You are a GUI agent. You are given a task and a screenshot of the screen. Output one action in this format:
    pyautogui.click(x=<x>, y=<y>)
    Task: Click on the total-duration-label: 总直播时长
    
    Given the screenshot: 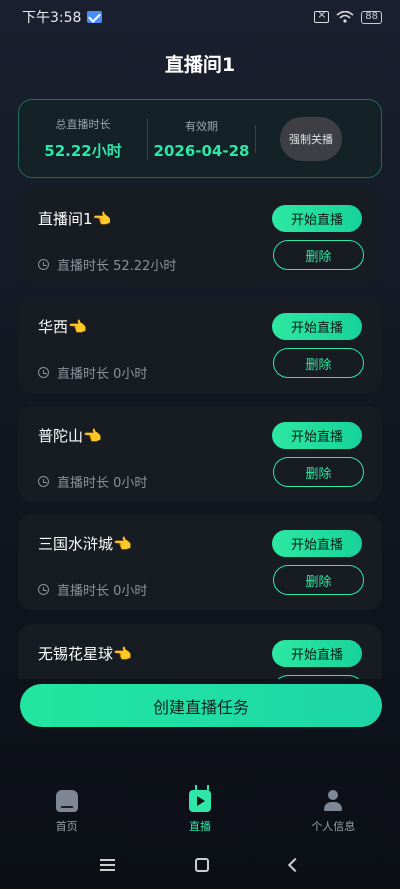 What is the action you would take?
    pyautogui.click(x=83, y=124)
    